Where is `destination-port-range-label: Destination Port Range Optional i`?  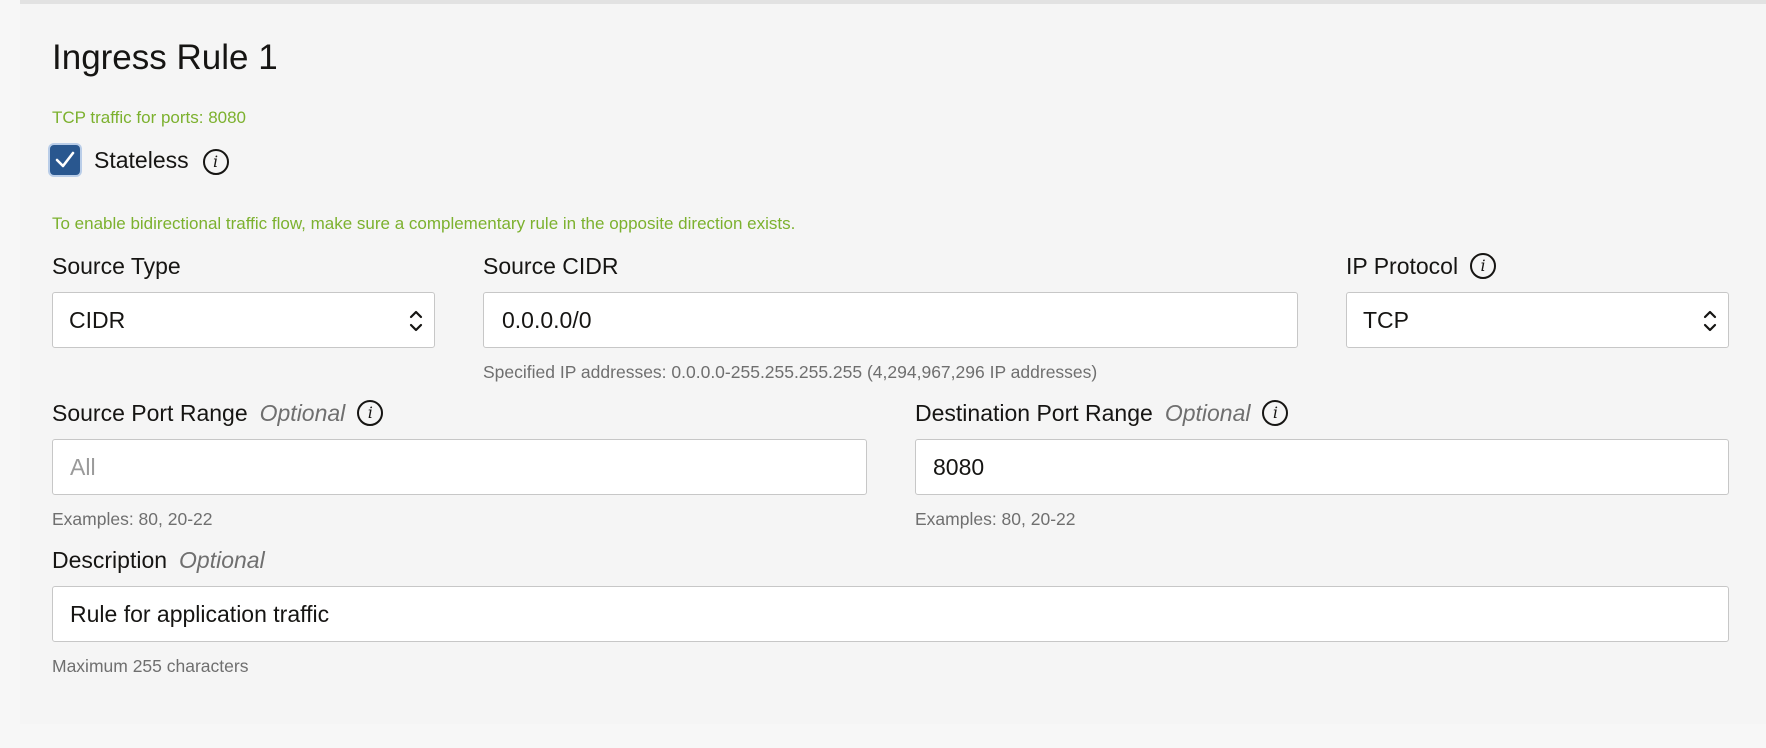 destination-port-range-label: Destination Port Range Optional i is located at coordinates (1322, 413).